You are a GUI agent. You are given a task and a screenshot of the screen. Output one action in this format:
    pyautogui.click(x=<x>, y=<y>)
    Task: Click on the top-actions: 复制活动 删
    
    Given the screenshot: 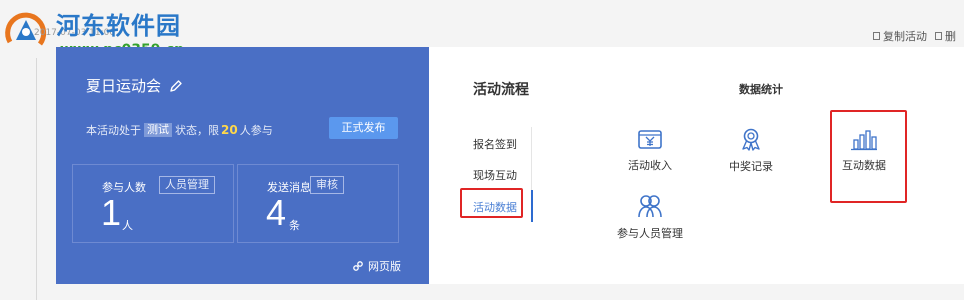 What is the action you would take?
    pyautogui.click(x=918, y=36)
    